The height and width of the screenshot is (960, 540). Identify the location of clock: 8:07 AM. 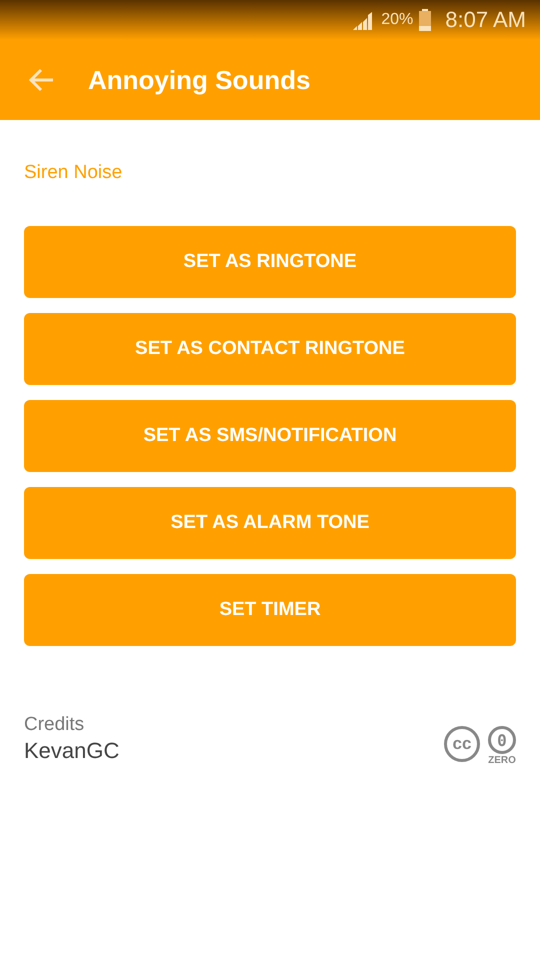
(485, 20).